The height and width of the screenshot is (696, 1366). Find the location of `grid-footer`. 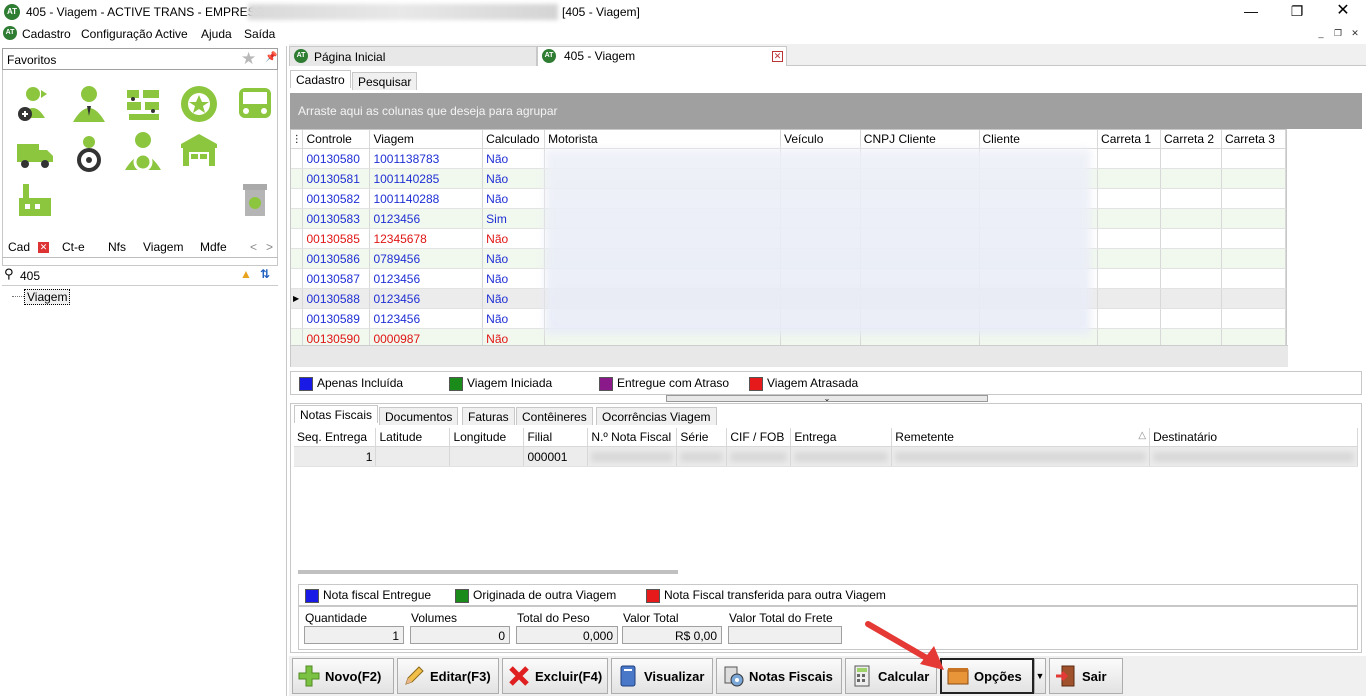

grid-footer is located at coordinates (789, 356).